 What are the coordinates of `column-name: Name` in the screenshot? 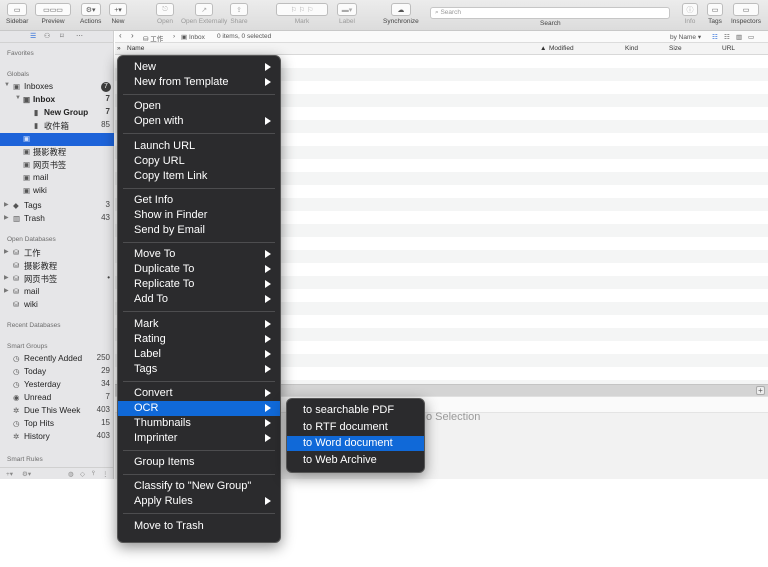 It's located at (135, 48).